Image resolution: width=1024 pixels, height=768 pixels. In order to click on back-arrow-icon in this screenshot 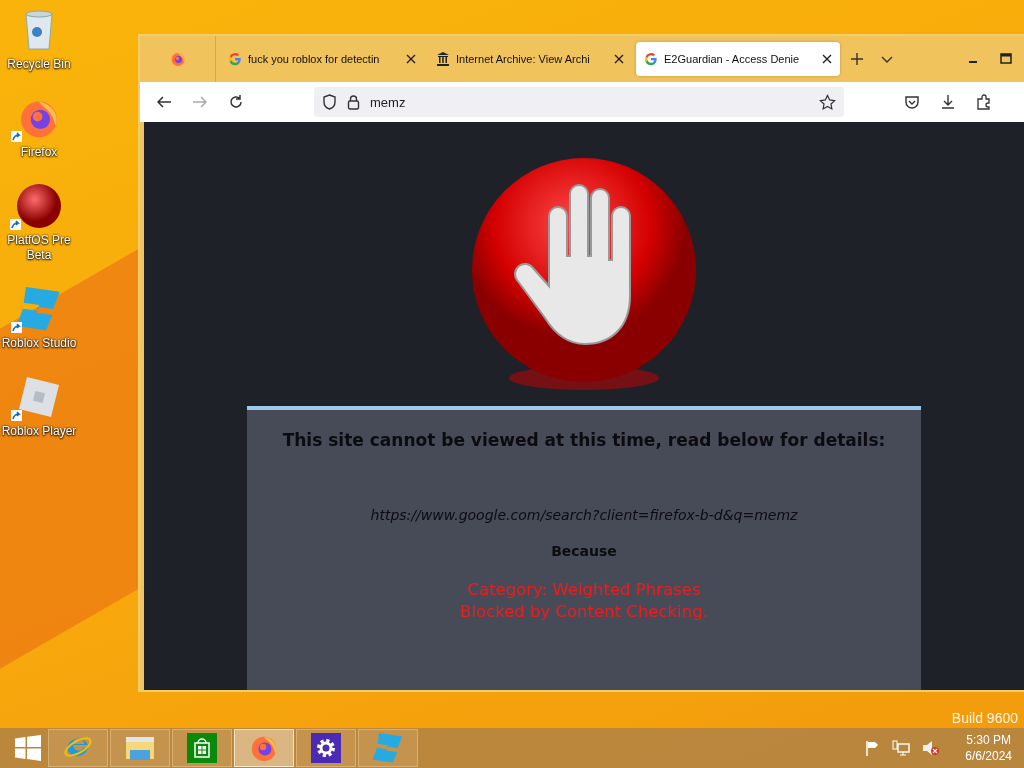, I will do `click(164, 102)`.